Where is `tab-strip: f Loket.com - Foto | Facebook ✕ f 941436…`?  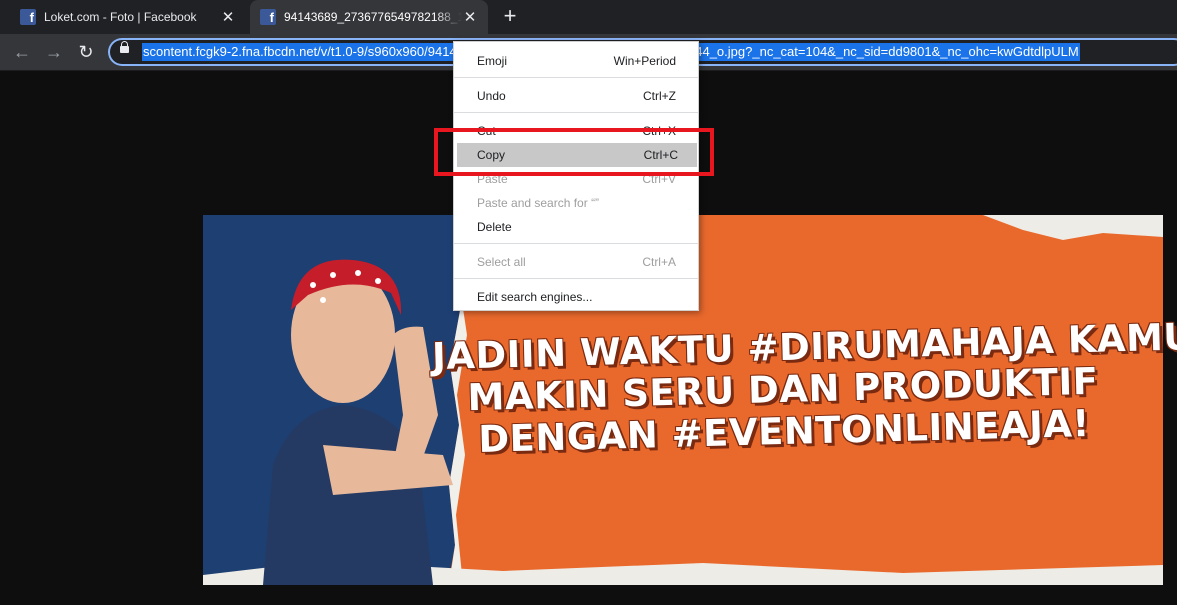
tab-strip: f Loket.com - Foto | Facebook ✕ f 941436… is located at coordinates (588, 17).